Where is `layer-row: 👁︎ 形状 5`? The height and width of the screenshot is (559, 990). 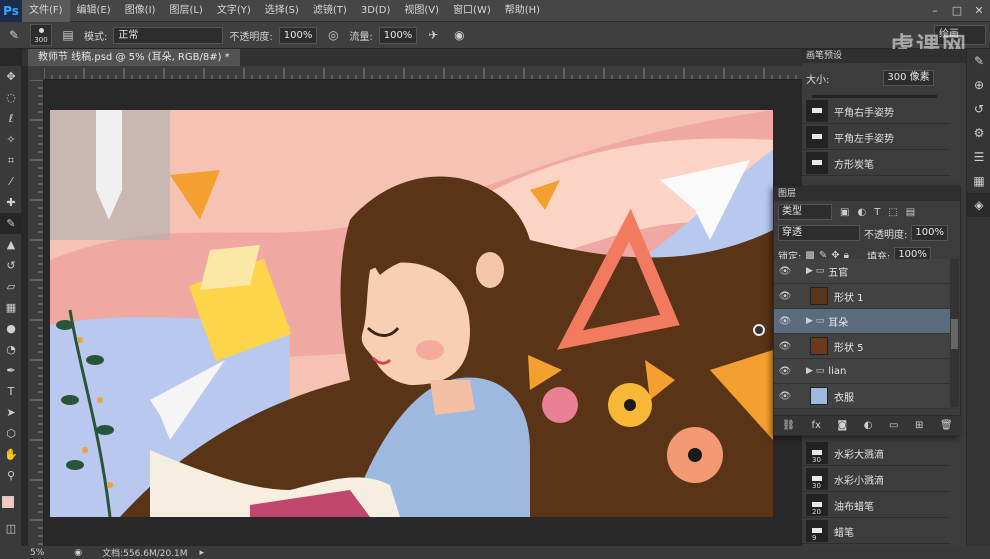
layer-row: 👁︎ 形状 5 is located at coordinates (862, 346).